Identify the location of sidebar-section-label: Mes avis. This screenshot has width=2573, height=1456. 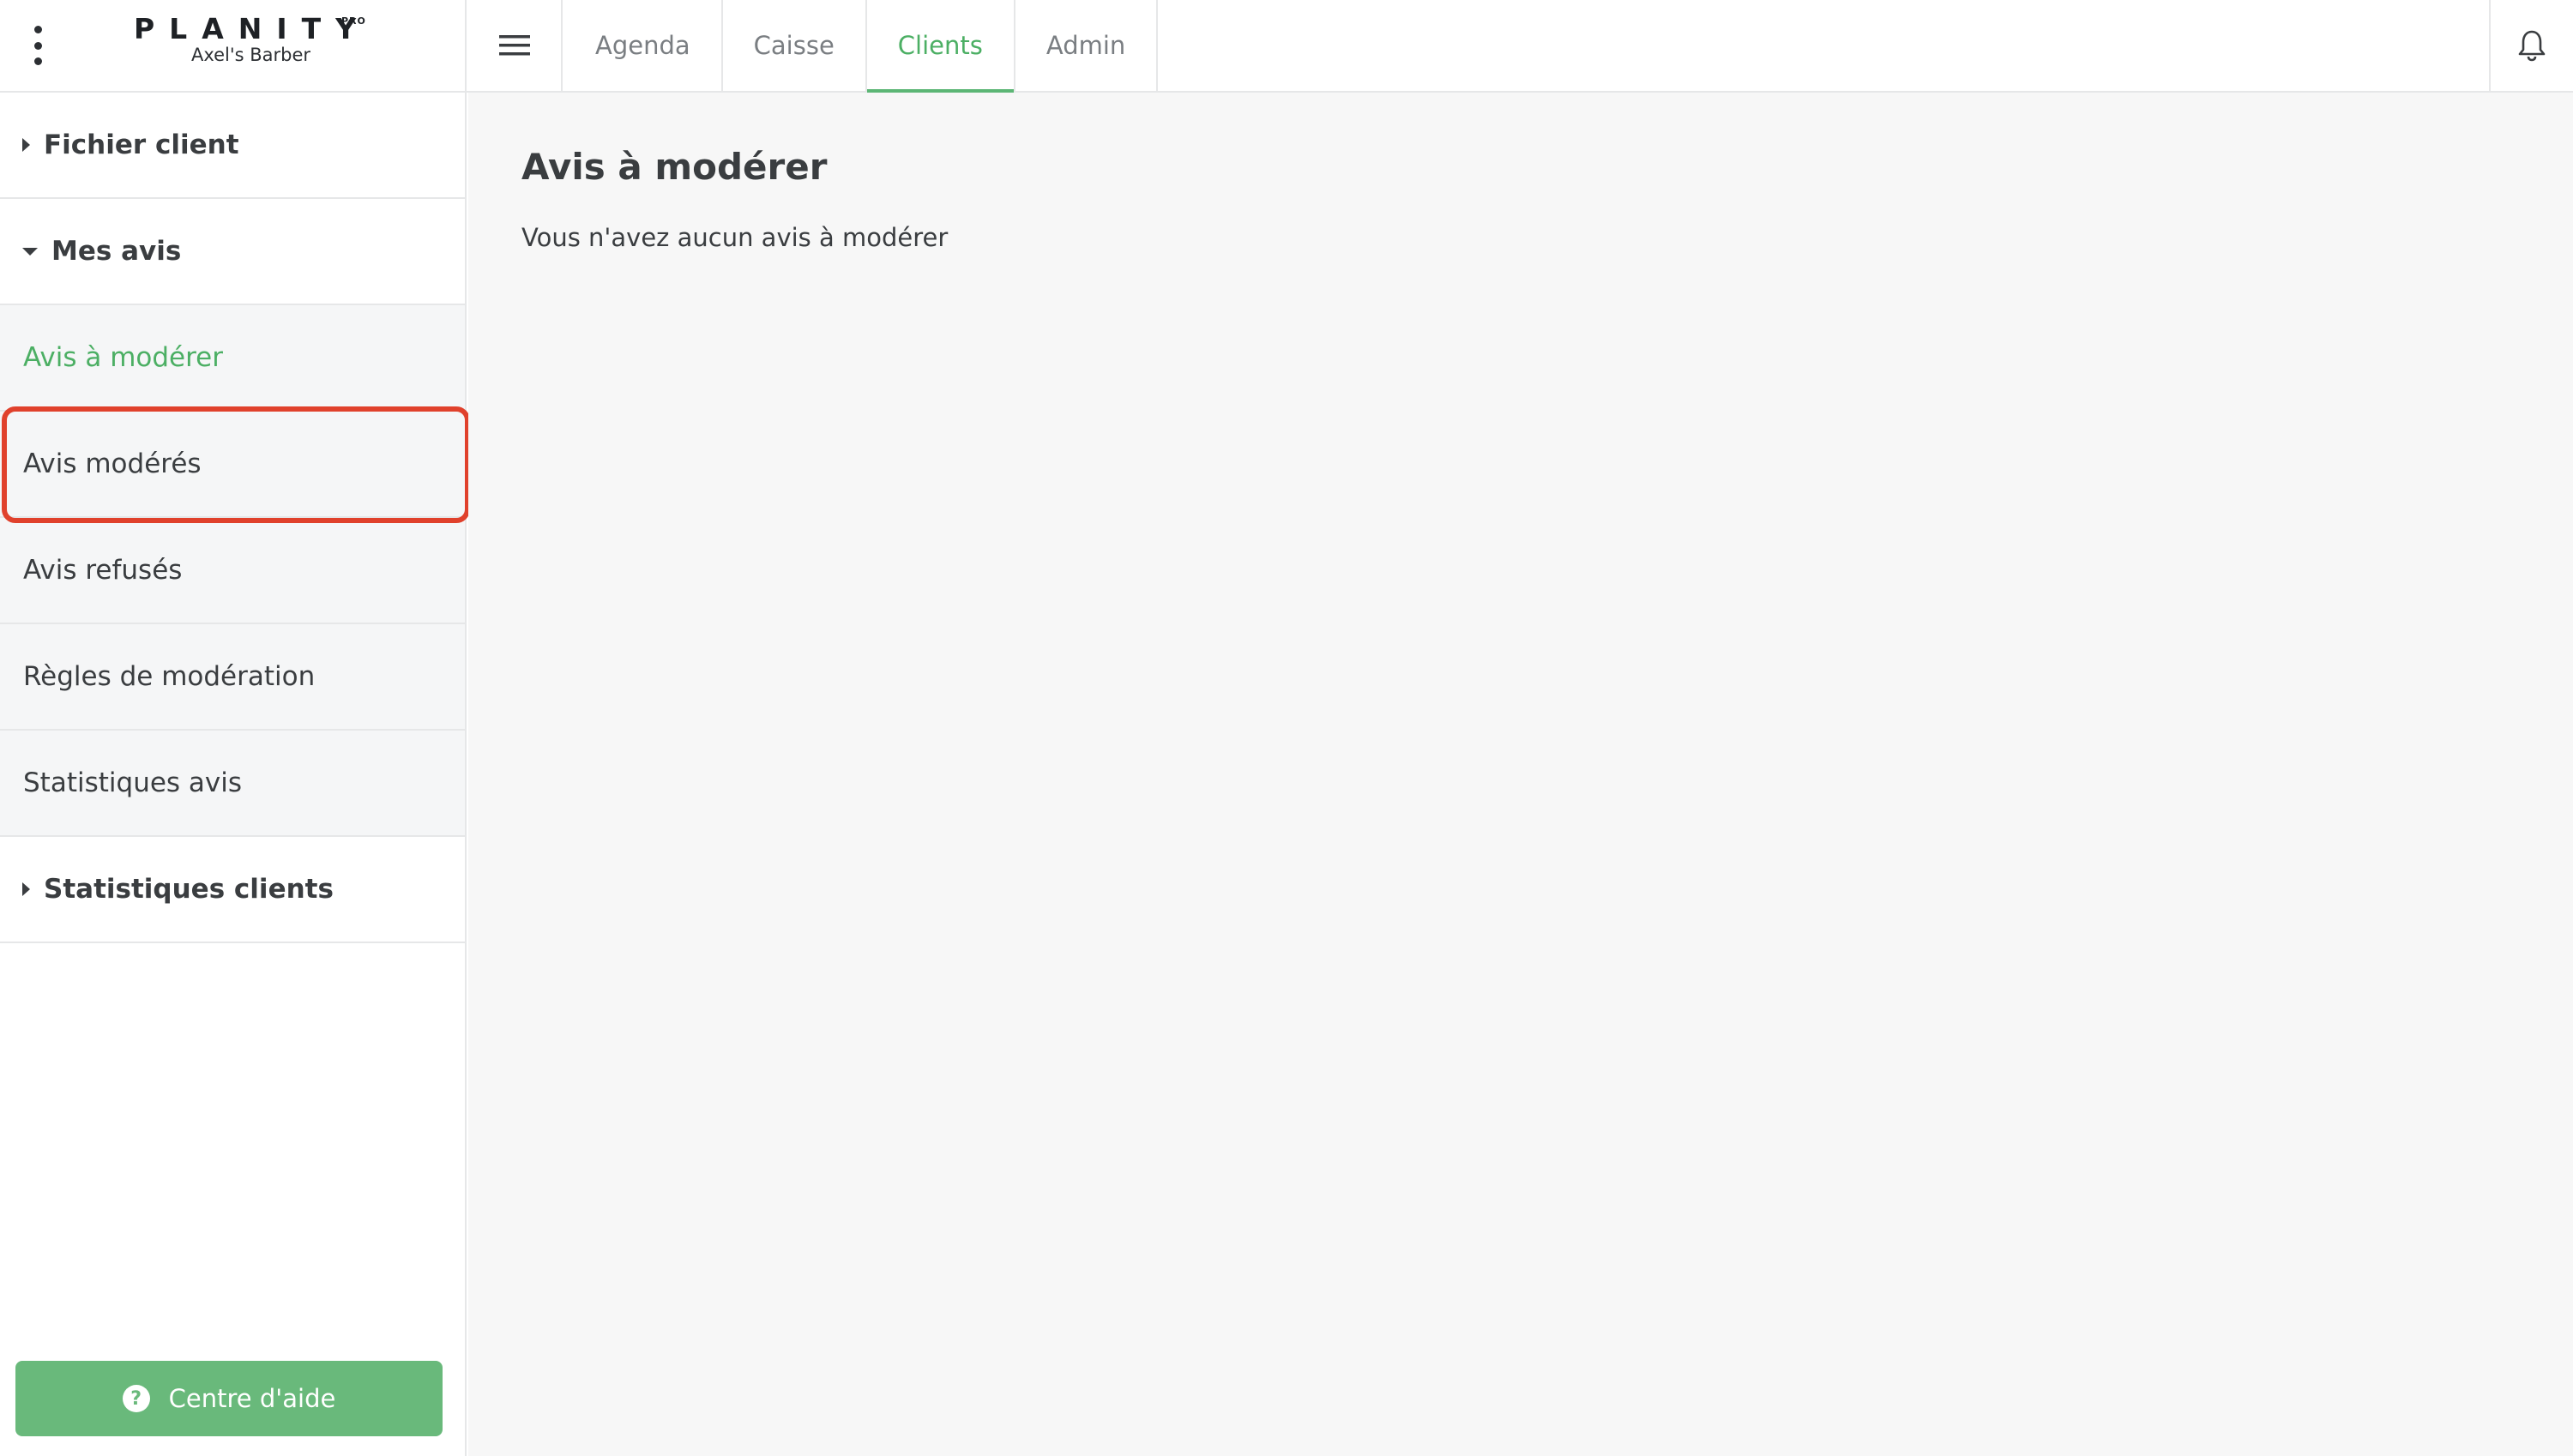
(116, 252).